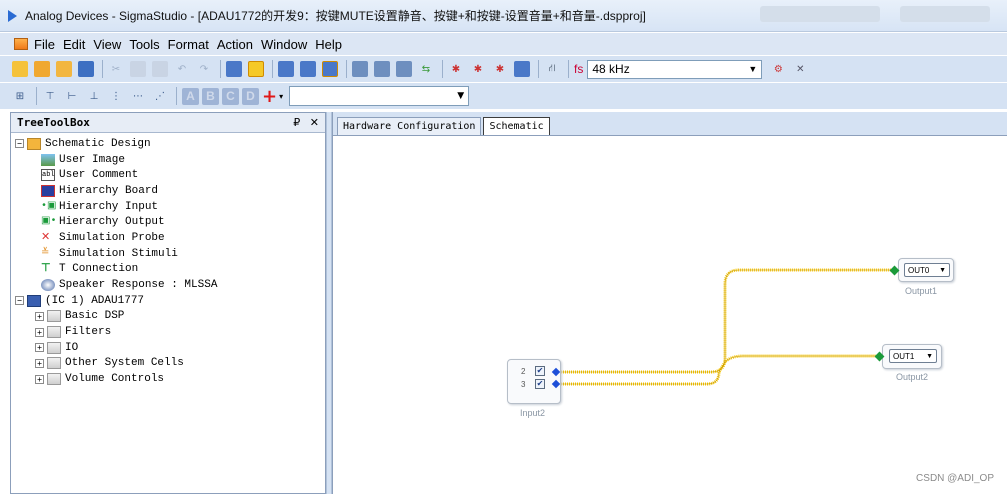 This screenshot has height=494, width=1007. Describe the element at coordinates (235, 44) in the screenshot. I see `menu-action: Action` at that location.